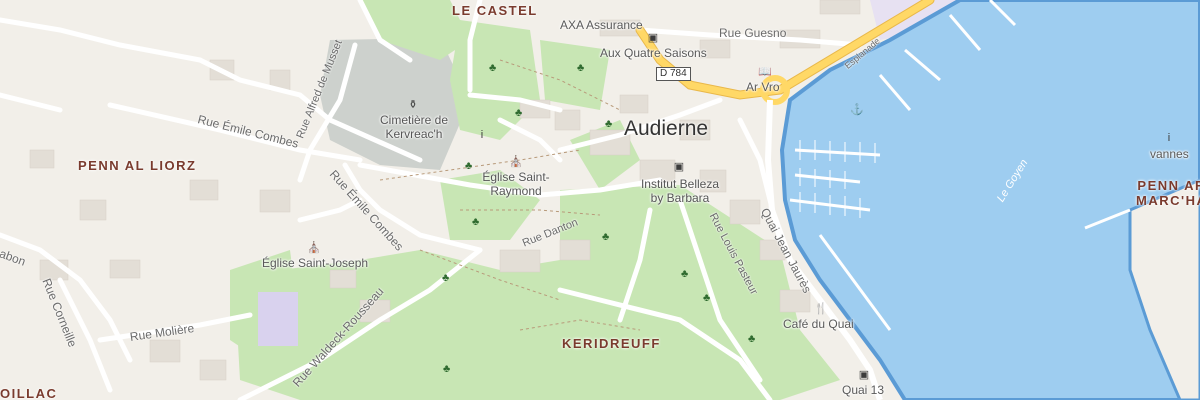 This screenshot has height=400, width=1200. What do you see at coordinates (601, 25) in the screenshot?
I see `poi-axa-assurance: AXA Assurance` at bounding box center [601, 25].